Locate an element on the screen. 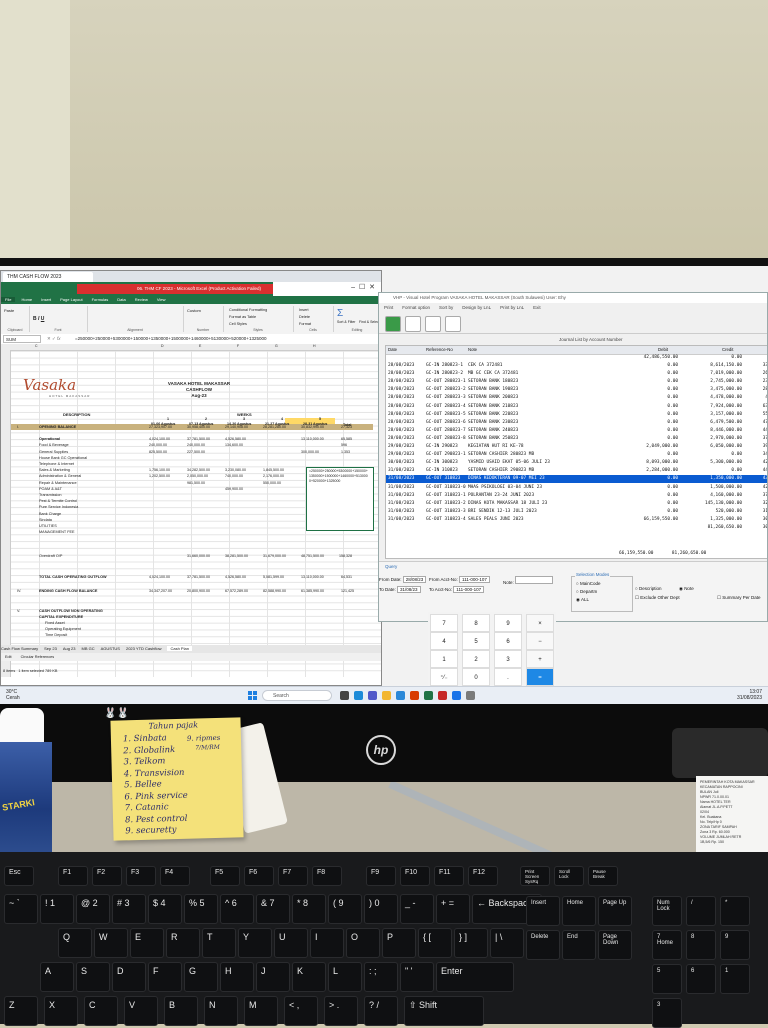  sheet-tab: Sep 23 is located at coordinates (50, 648).